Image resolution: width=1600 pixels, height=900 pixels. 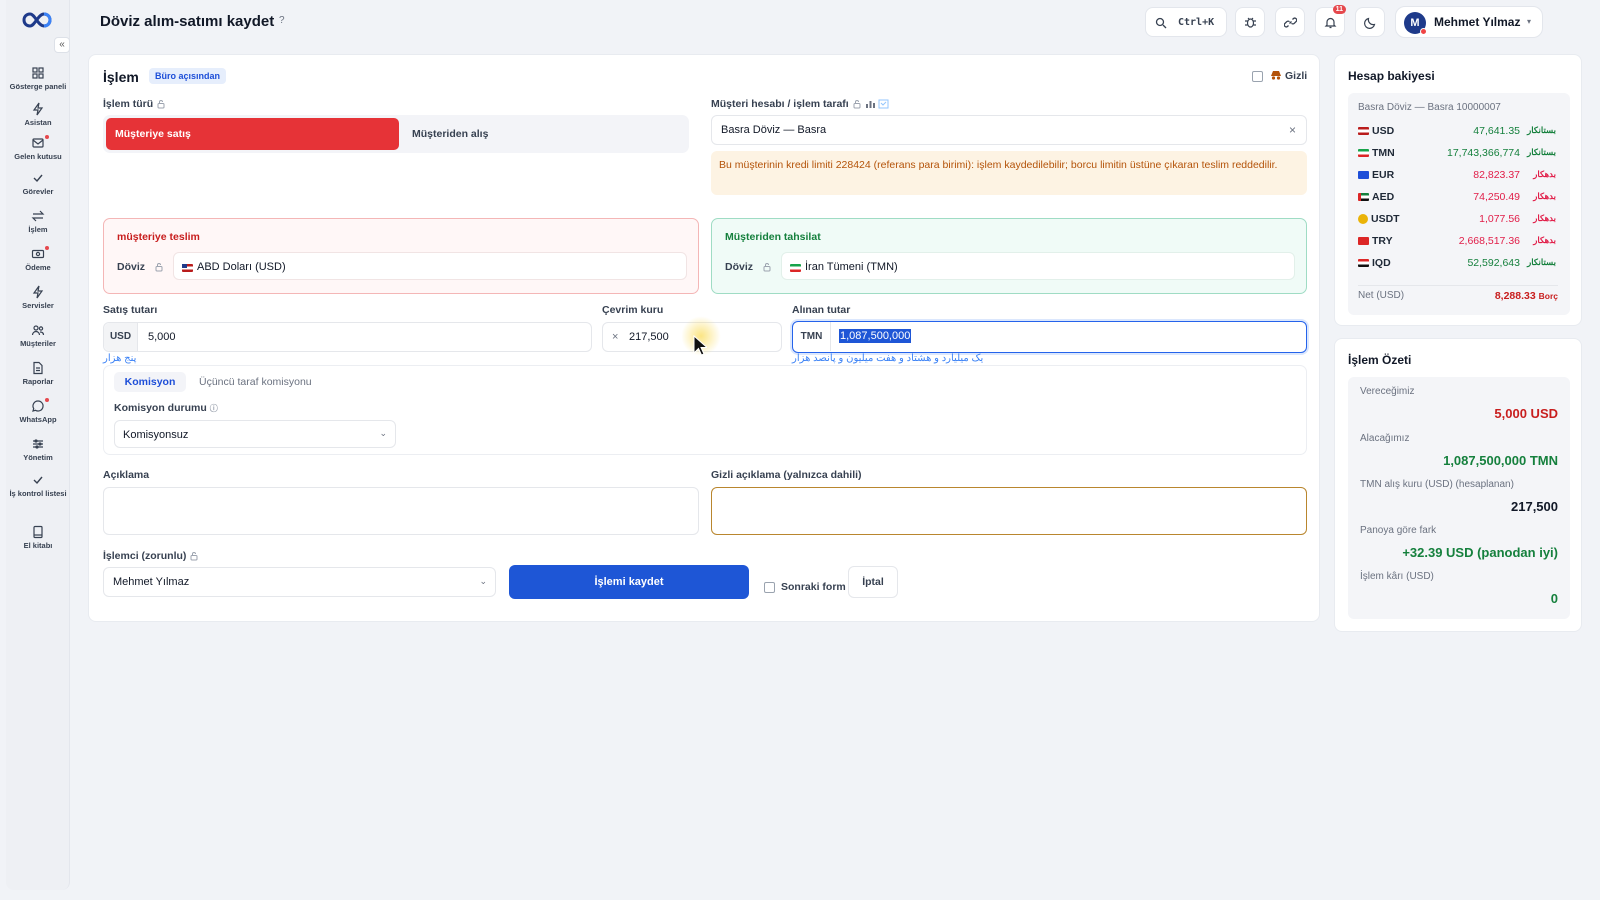 I want to click on sidebar-item-label: Yönetim, so click(x=38, y=457).